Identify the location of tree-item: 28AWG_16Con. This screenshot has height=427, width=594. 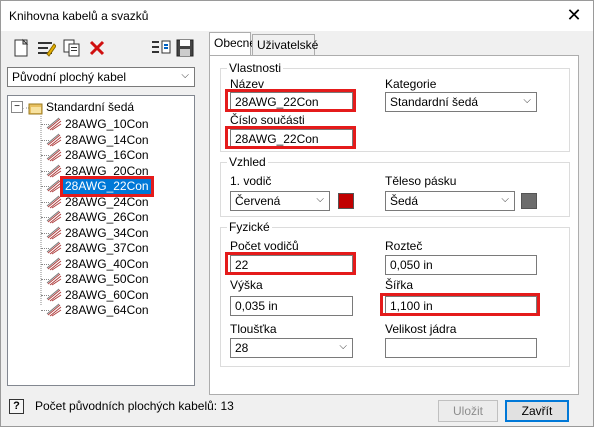
(107, 155).